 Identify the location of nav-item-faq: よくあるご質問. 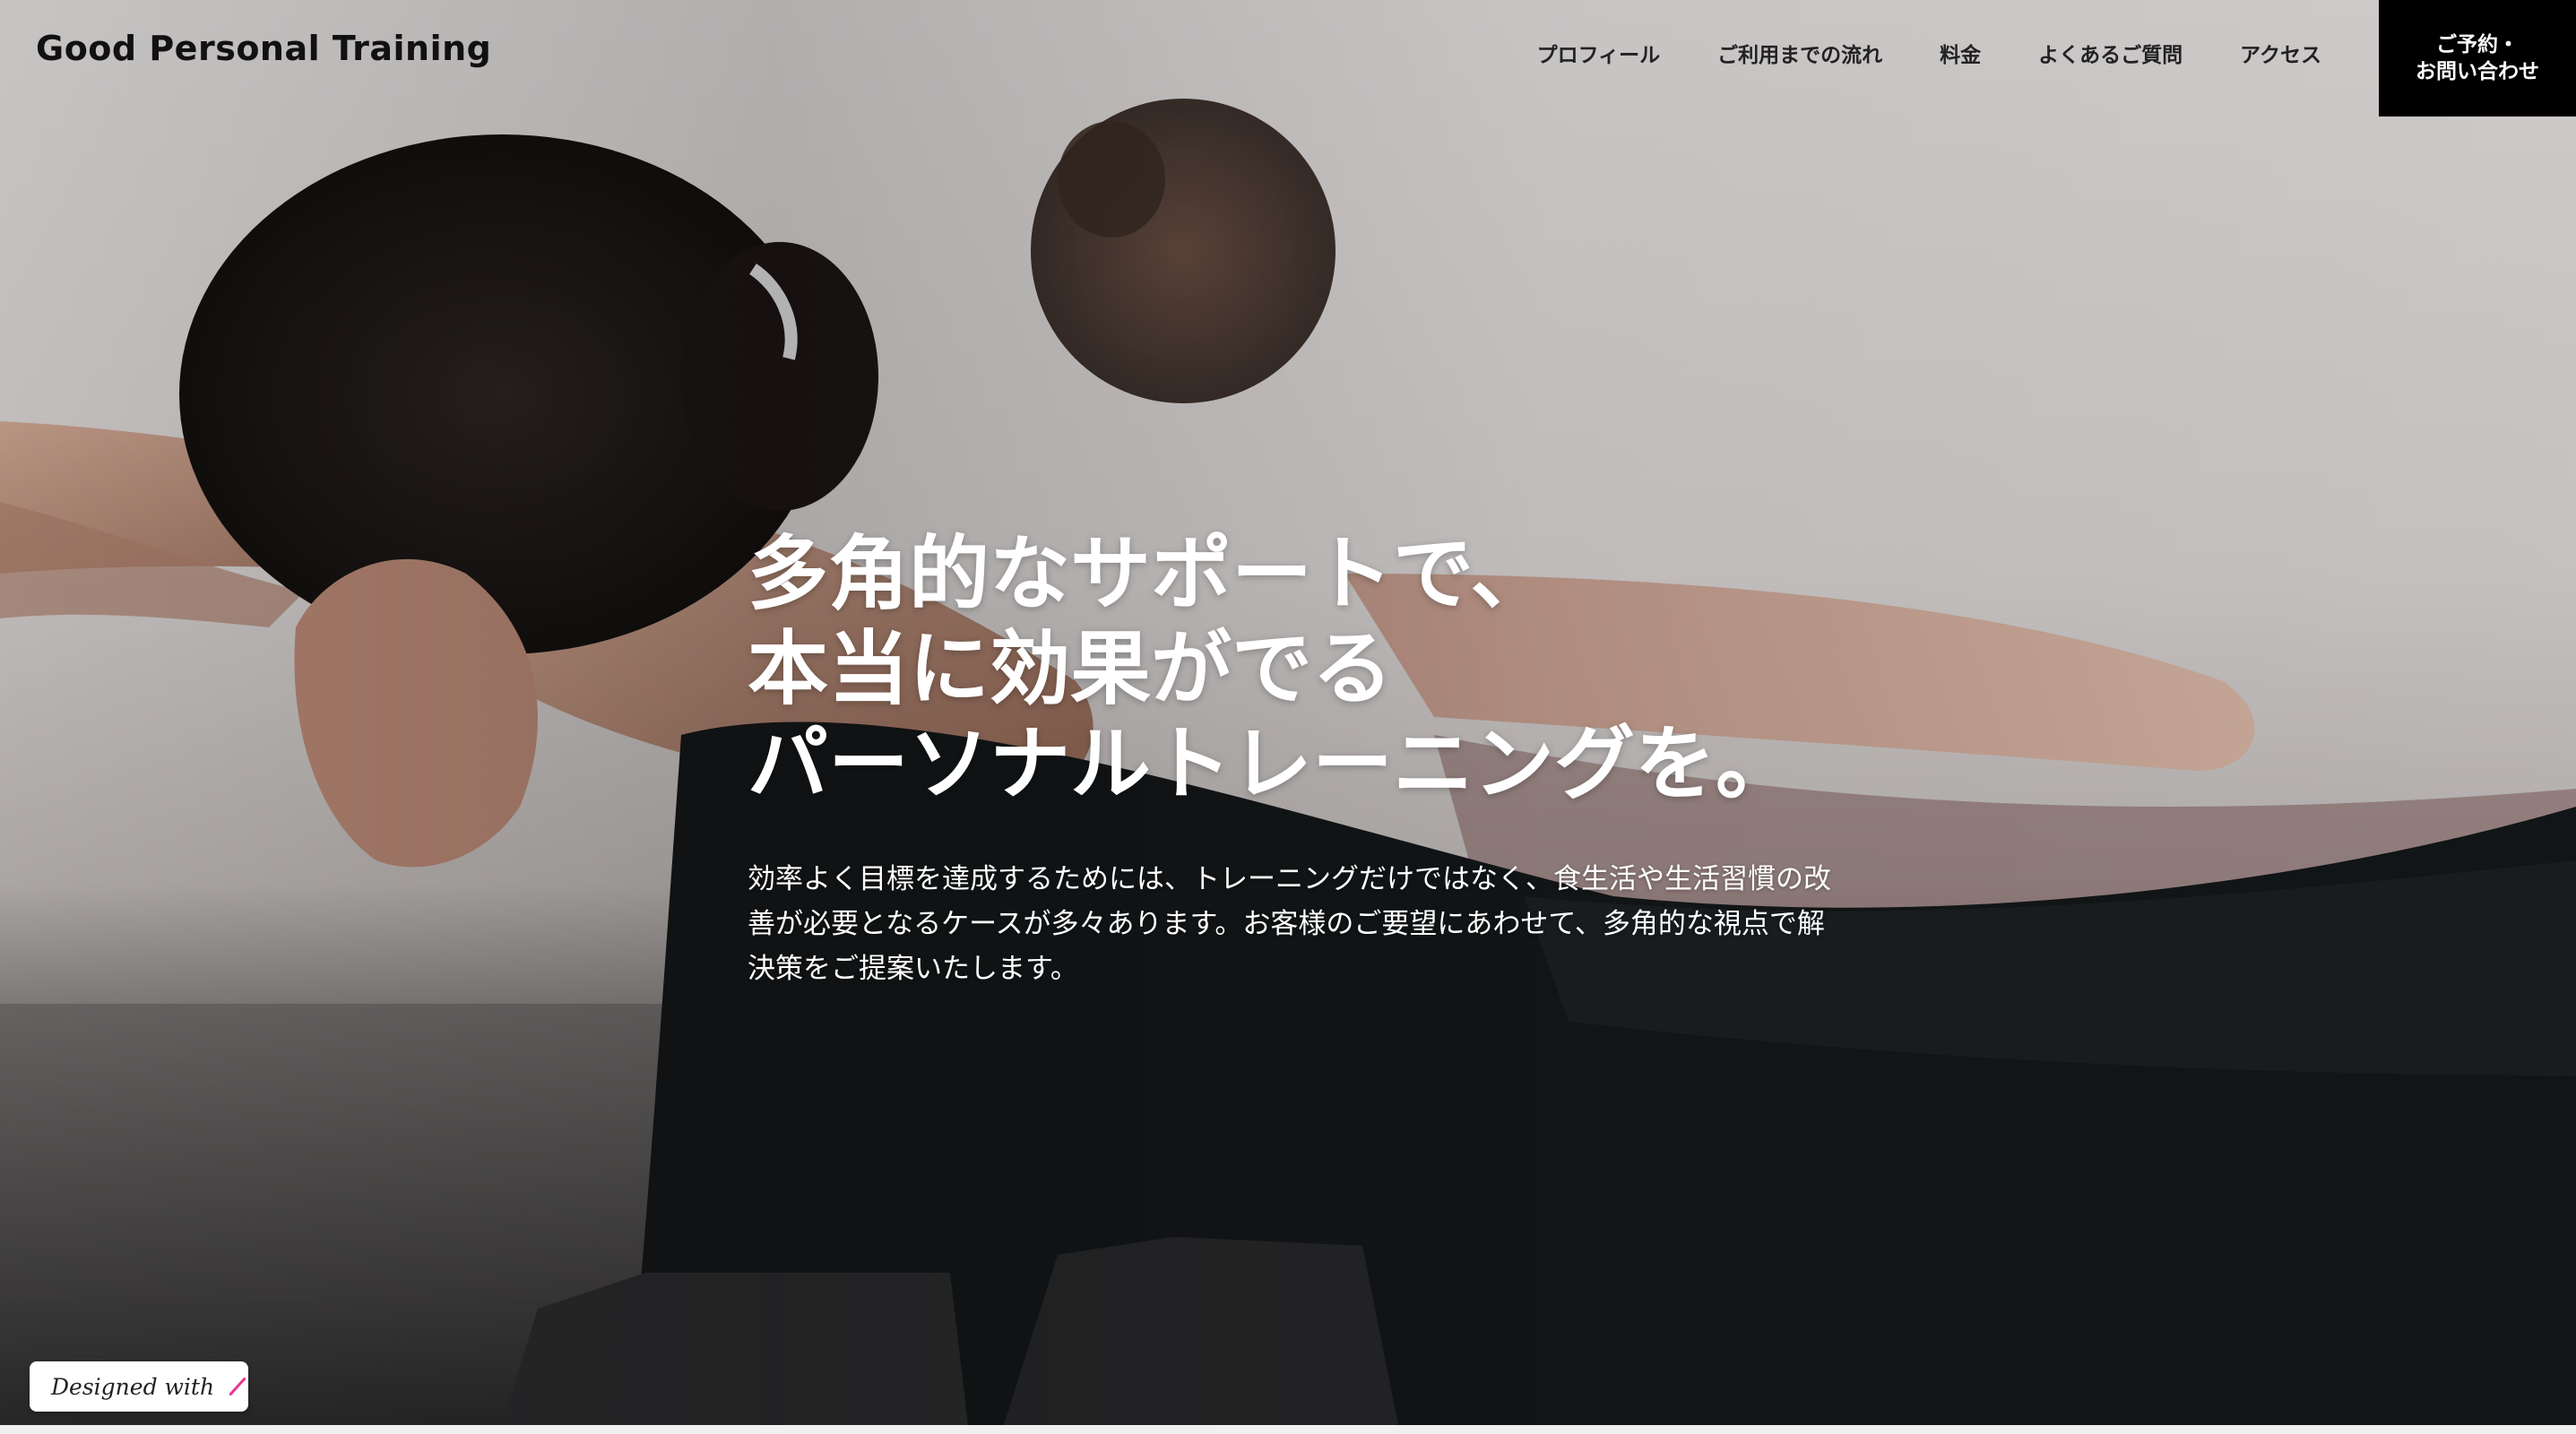
(2110, 53).